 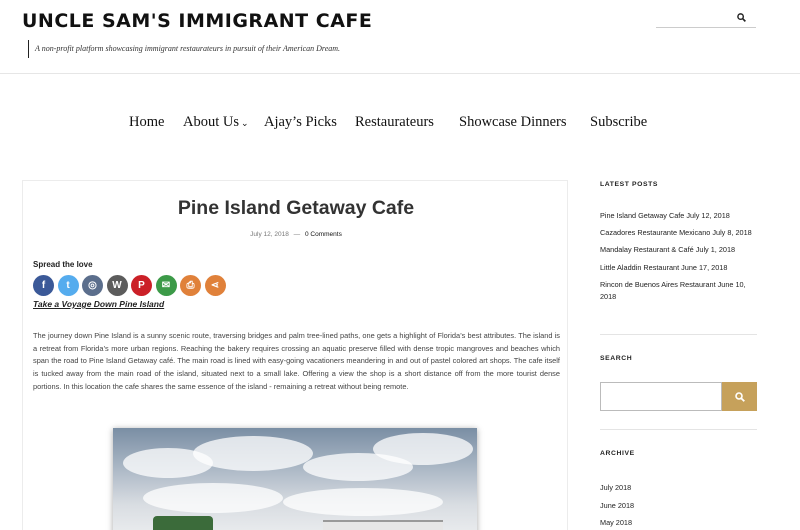 I want to click on spread-the-love-label: Spread the love, so click(x=63, y=264).